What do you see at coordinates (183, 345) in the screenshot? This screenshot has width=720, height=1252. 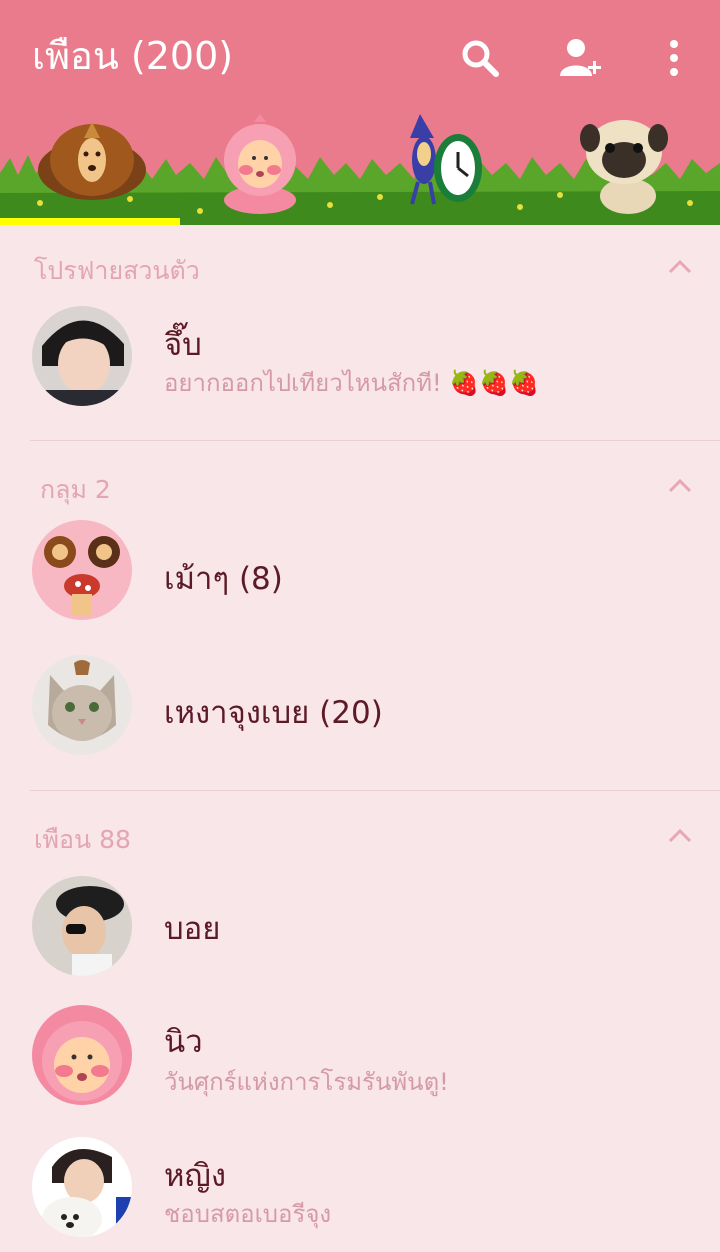 I see `contact-name: จึ๊บ` at bounding box center [183, 345].